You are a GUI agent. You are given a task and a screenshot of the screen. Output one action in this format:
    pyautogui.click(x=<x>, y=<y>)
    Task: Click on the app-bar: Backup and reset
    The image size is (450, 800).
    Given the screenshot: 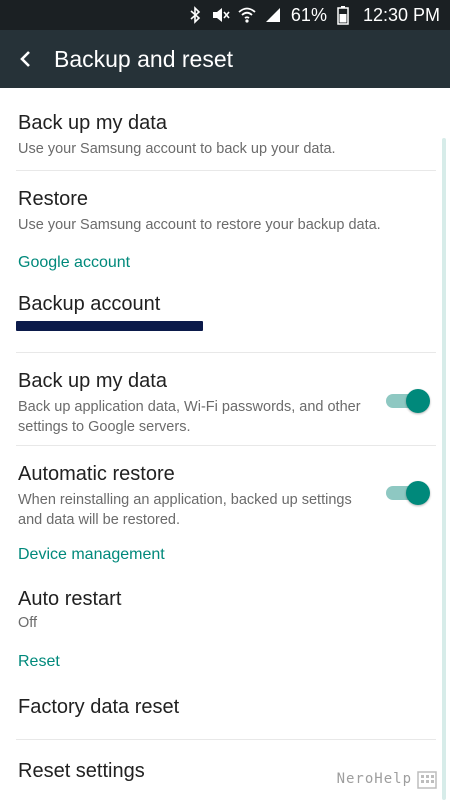 What is the action you would take?
    pyautogui.click(x=225, y=59)
    